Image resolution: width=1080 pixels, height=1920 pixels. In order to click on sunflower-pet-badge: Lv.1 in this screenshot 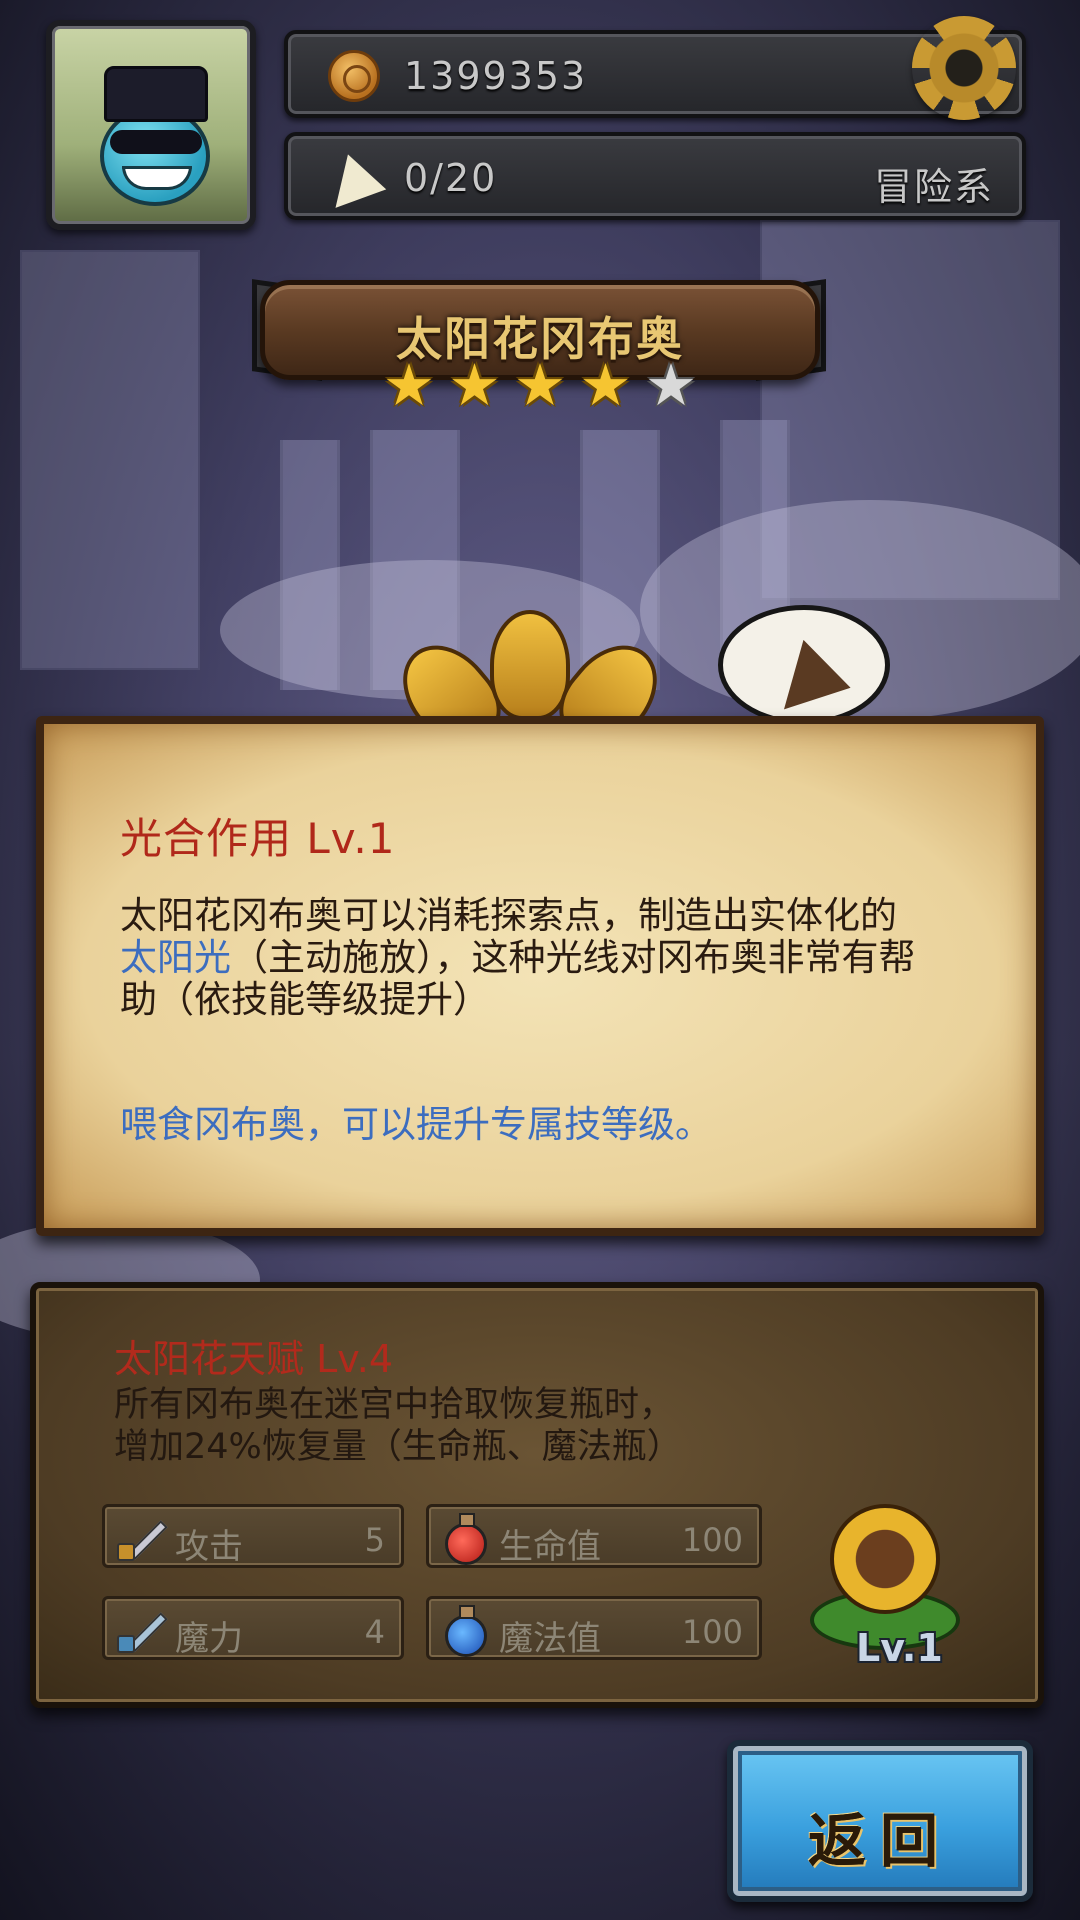, I will do `click(890, 1580)`.